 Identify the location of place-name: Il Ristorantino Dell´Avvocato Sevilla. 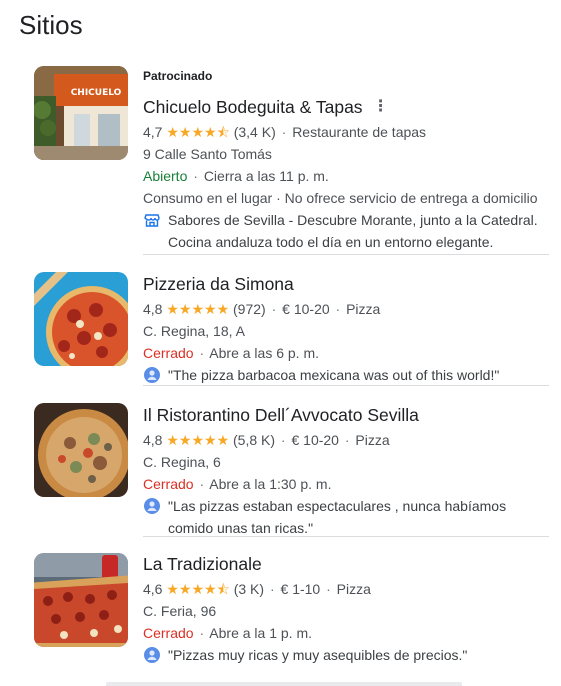
(346, 415).